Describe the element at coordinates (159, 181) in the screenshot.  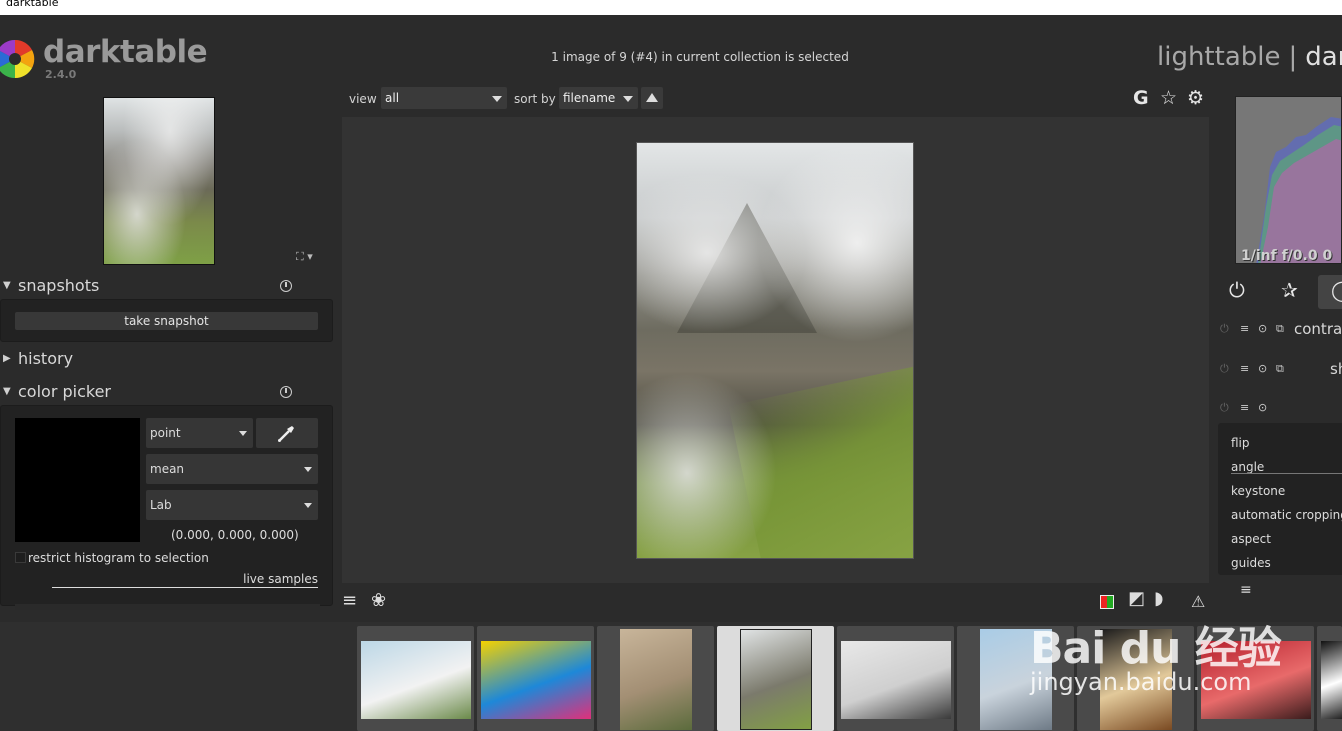
I see `navigation-thumbnail` at that location.